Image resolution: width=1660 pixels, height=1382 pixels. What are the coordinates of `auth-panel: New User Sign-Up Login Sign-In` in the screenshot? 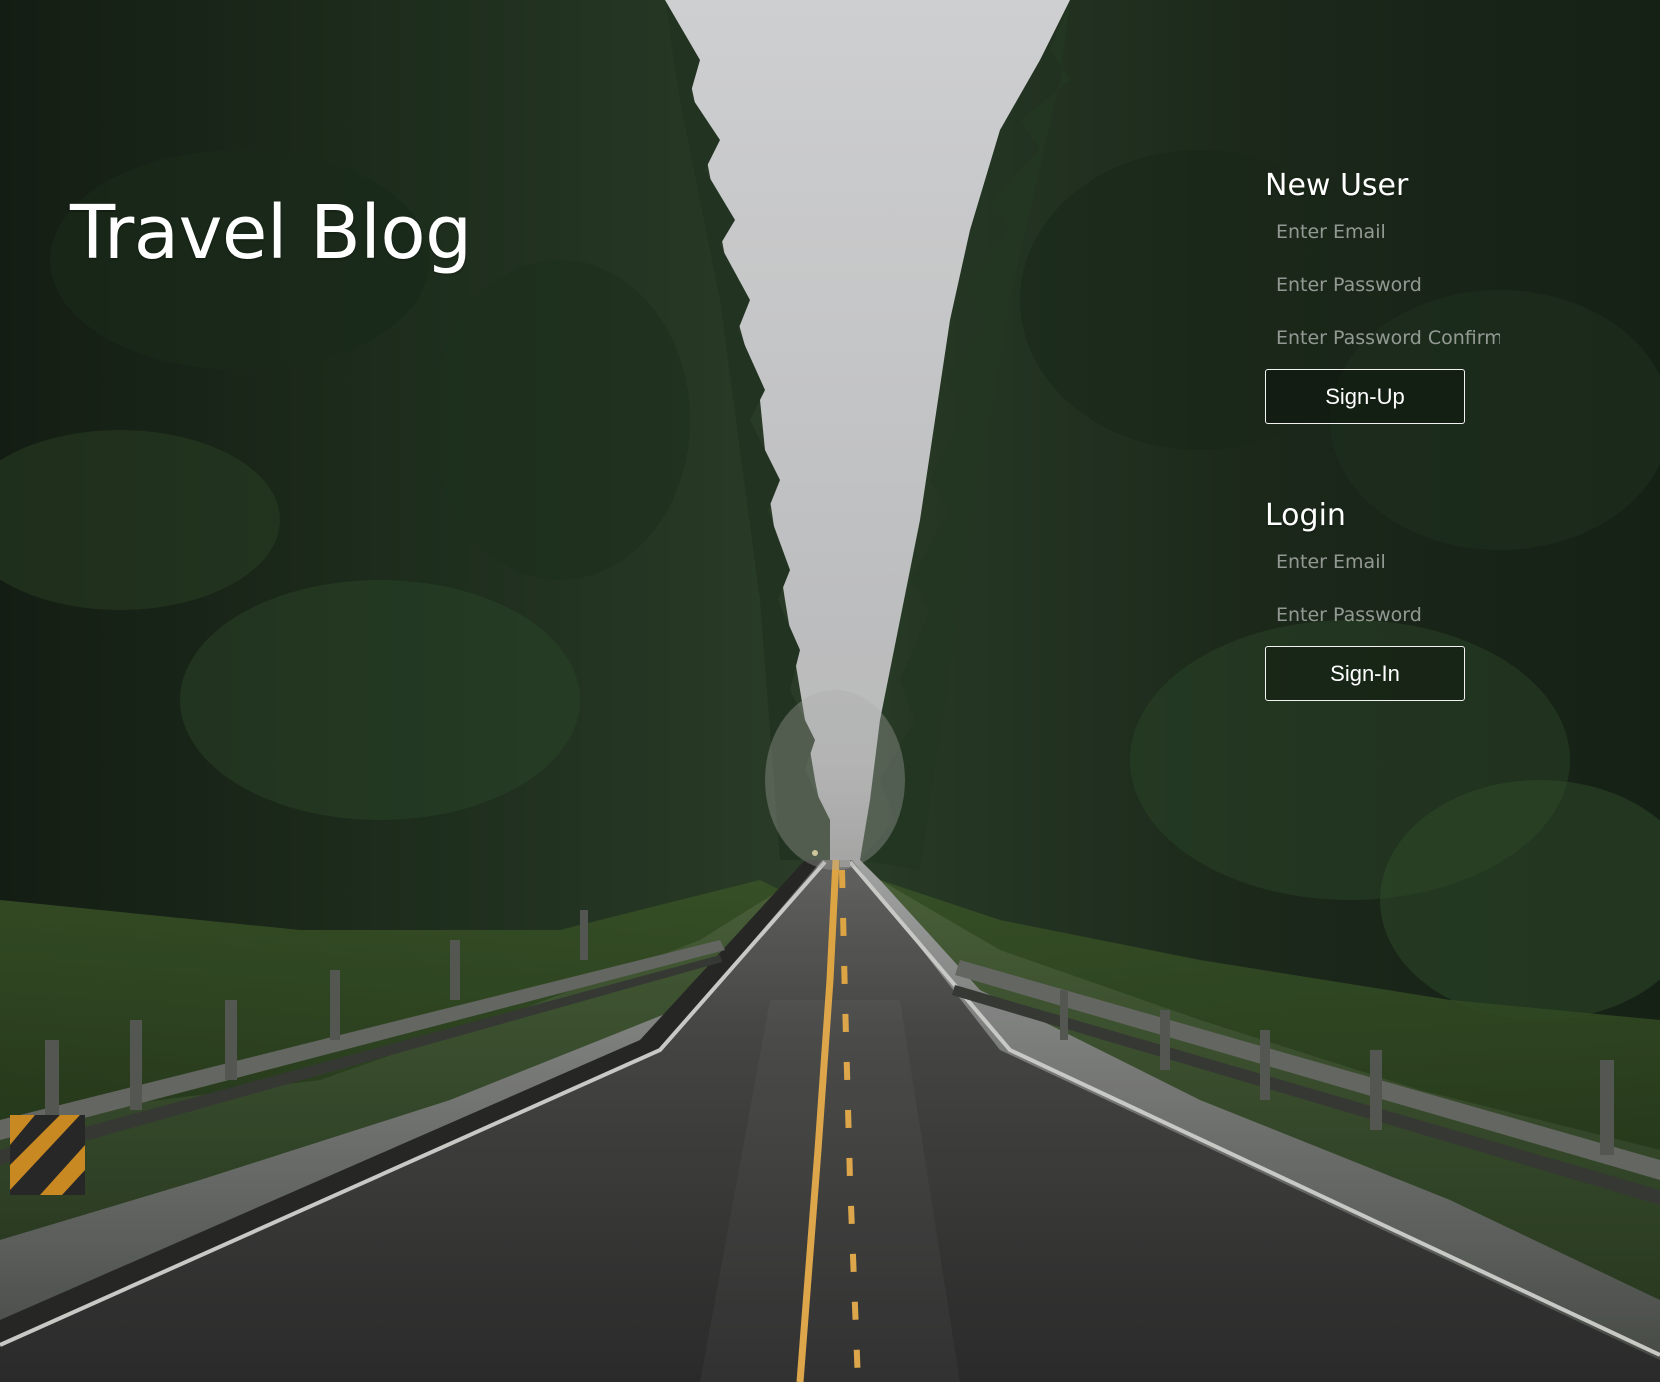 It's located at (1395, 471).